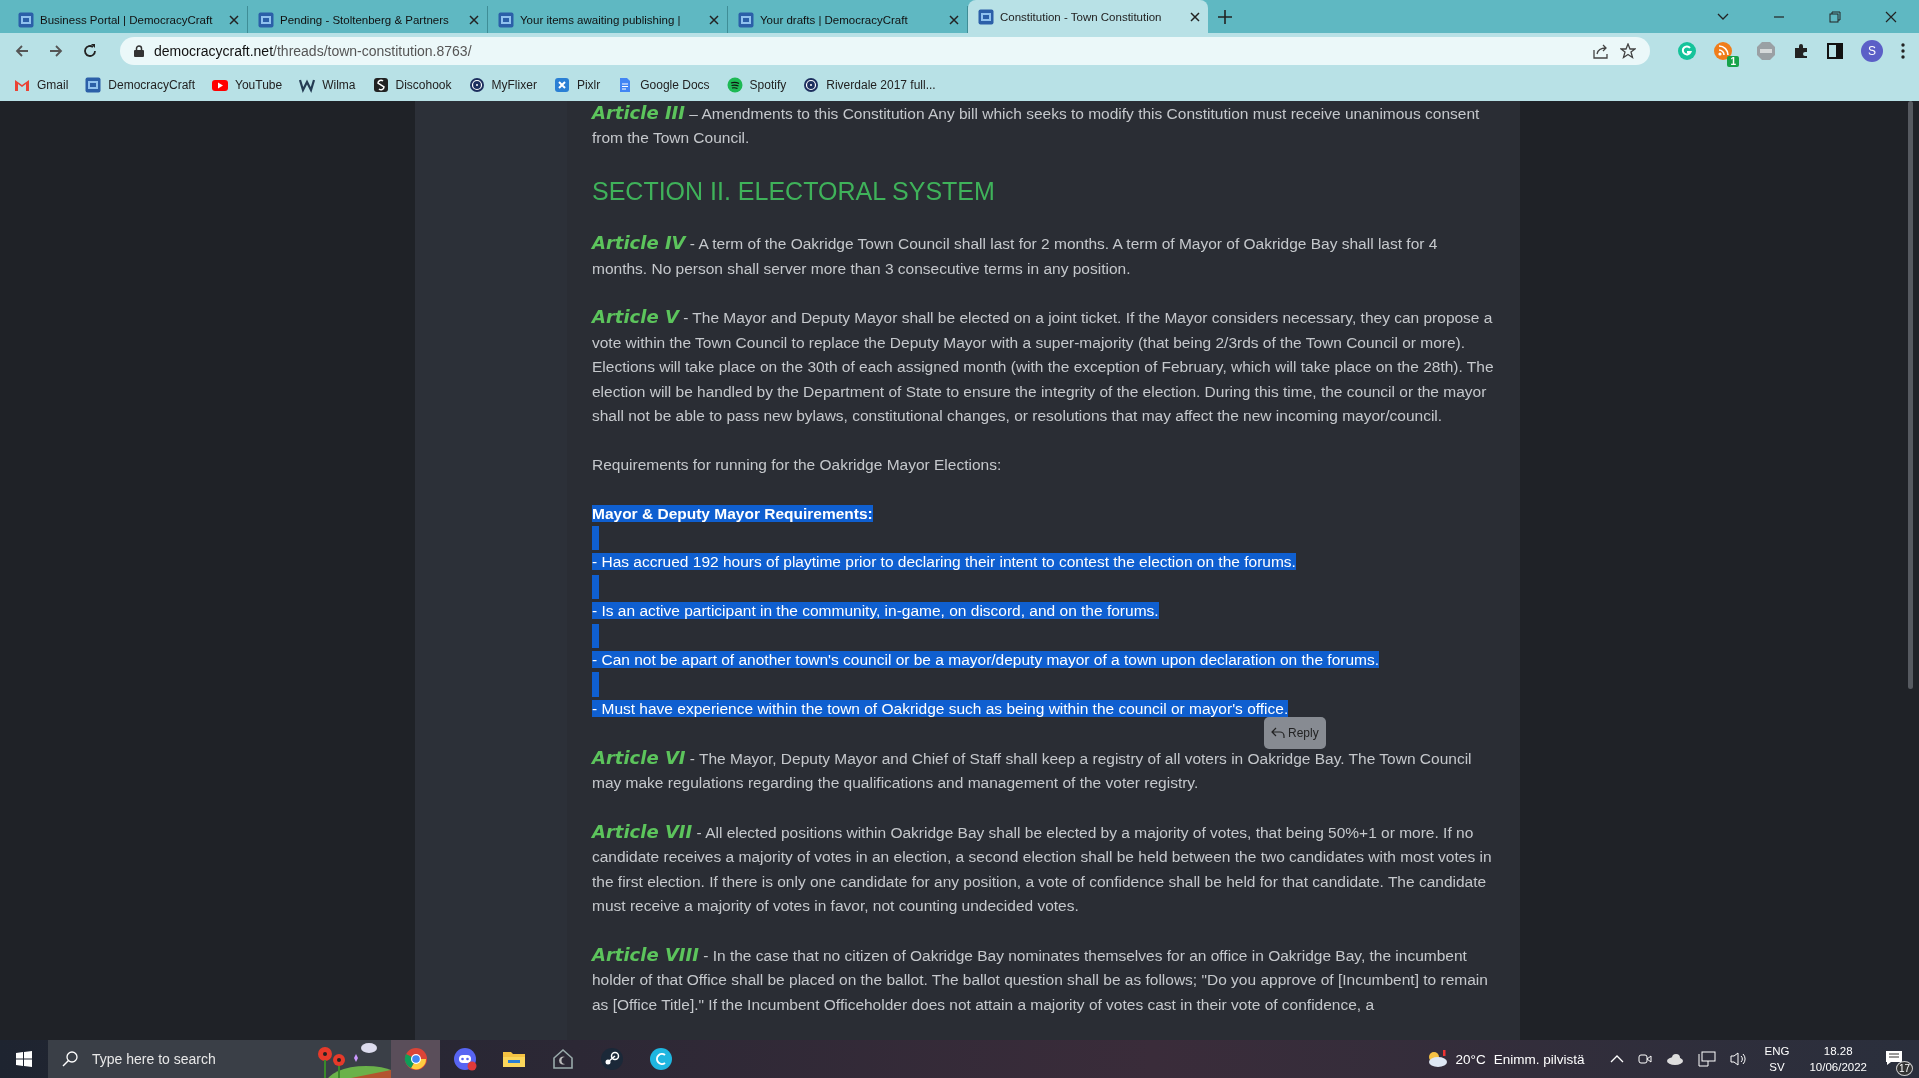 The image size is (1919, 1078). I want to click on bookmark: Wilma, so click(327, 85).